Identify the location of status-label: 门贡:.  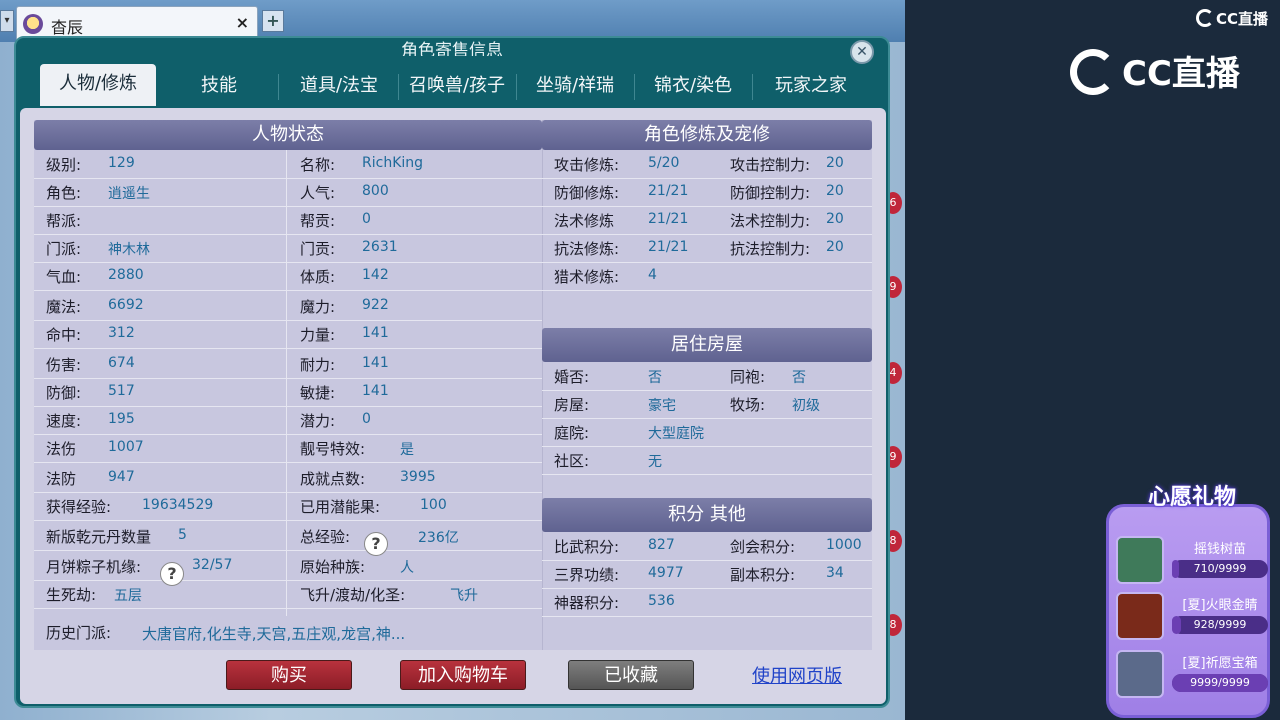
(318, 249).